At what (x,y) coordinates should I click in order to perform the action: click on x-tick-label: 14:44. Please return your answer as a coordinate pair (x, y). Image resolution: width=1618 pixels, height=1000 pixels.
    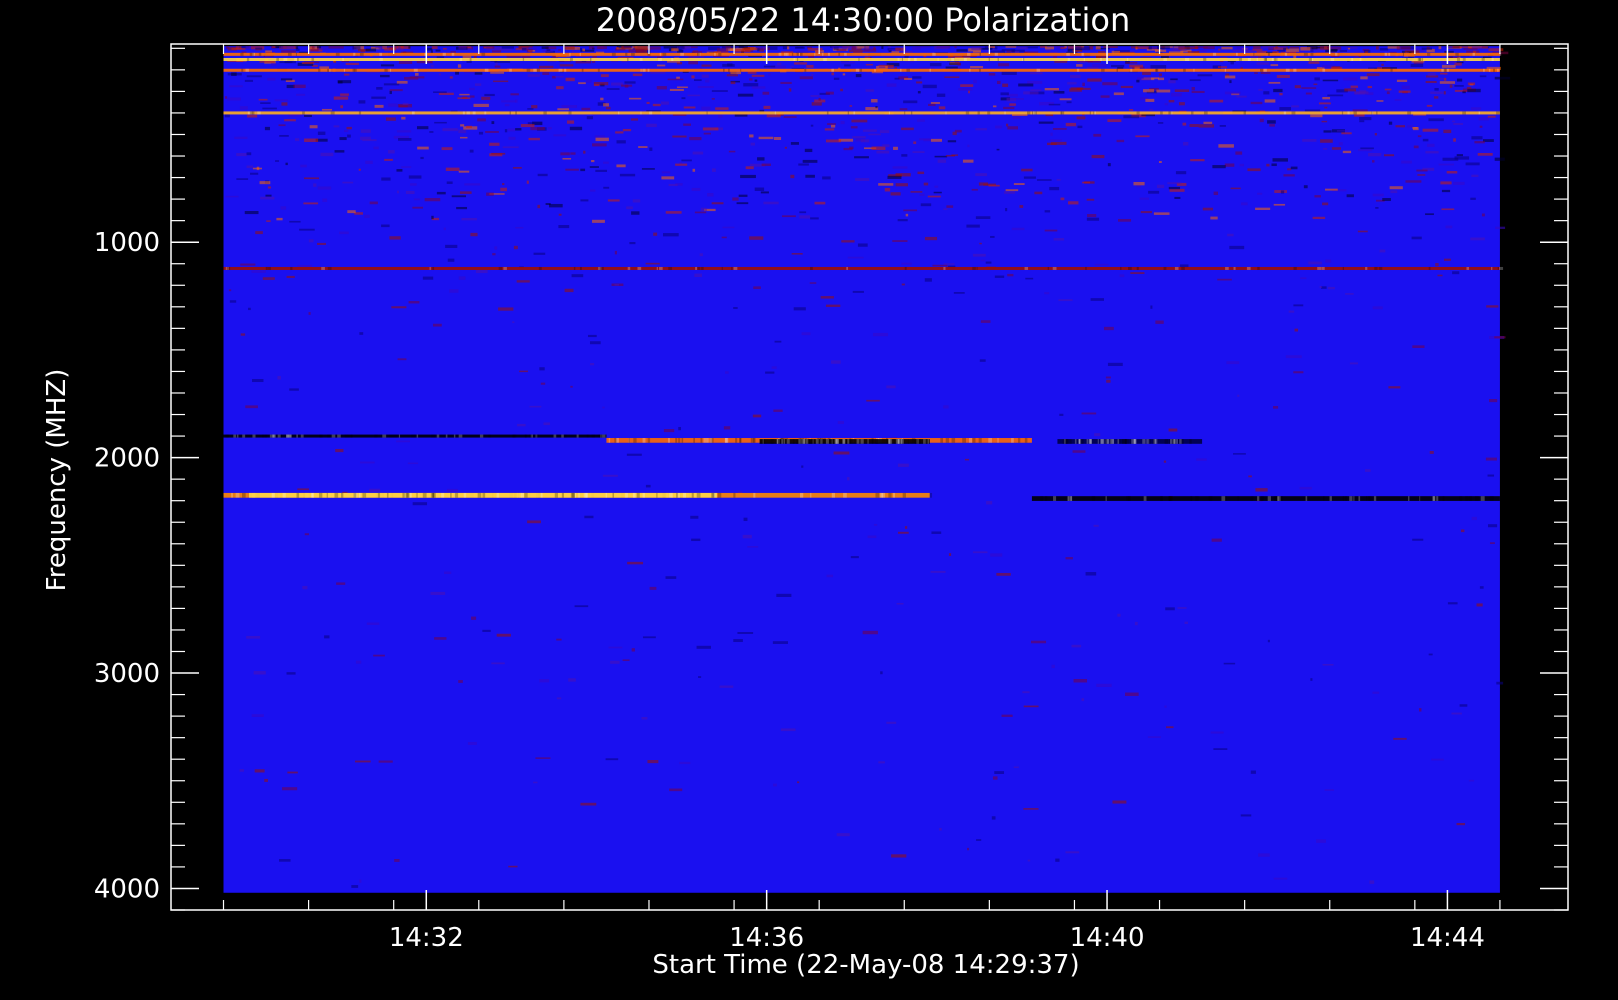
    Looking at the image, I should click on (1447, 938).